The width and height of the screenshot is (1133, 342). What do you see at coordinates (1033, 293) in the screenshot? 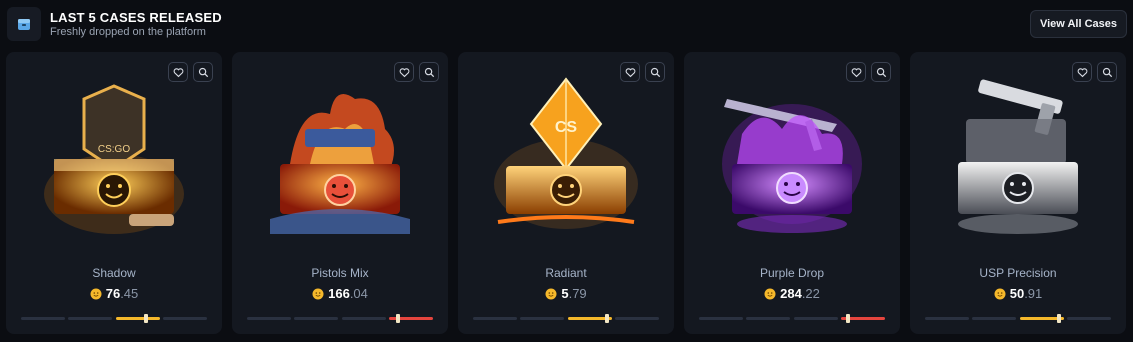
I see `price-decimal: .91` at bounding box center [1033, 293].